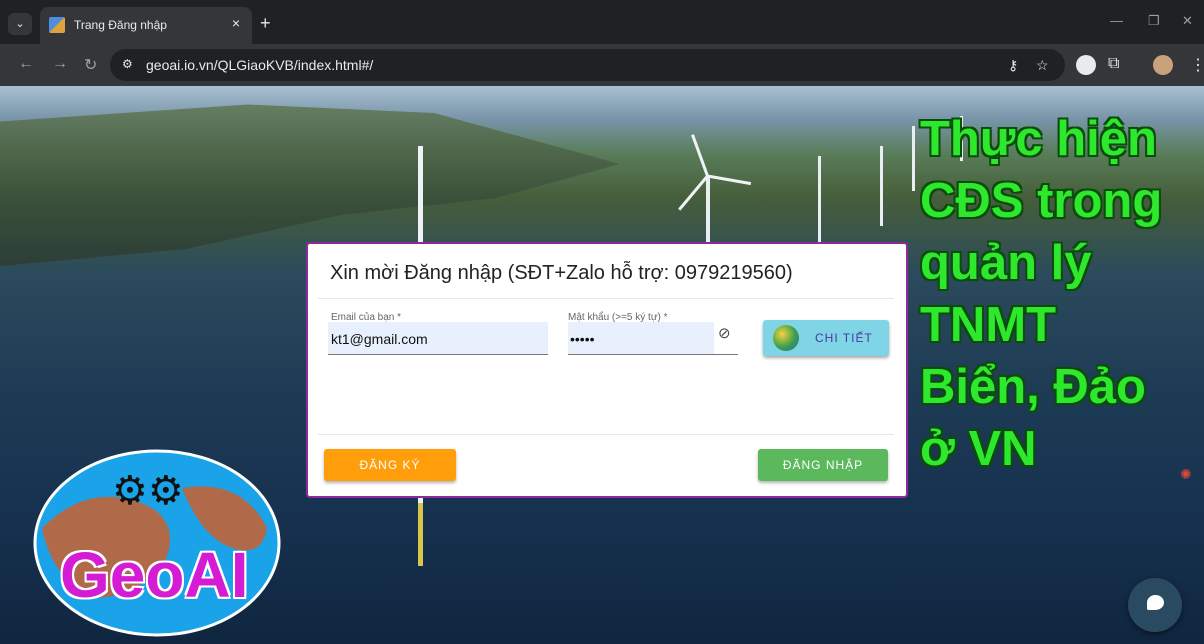 This screenshot has width=1204, height=644. I want to click on detail-button-label: CHI TIẾT, so click(844, 338).